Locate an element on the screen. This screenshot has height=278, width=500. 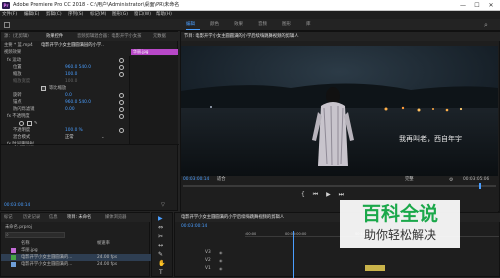
type-tool-icon: T is located at coordinates (161, 272).